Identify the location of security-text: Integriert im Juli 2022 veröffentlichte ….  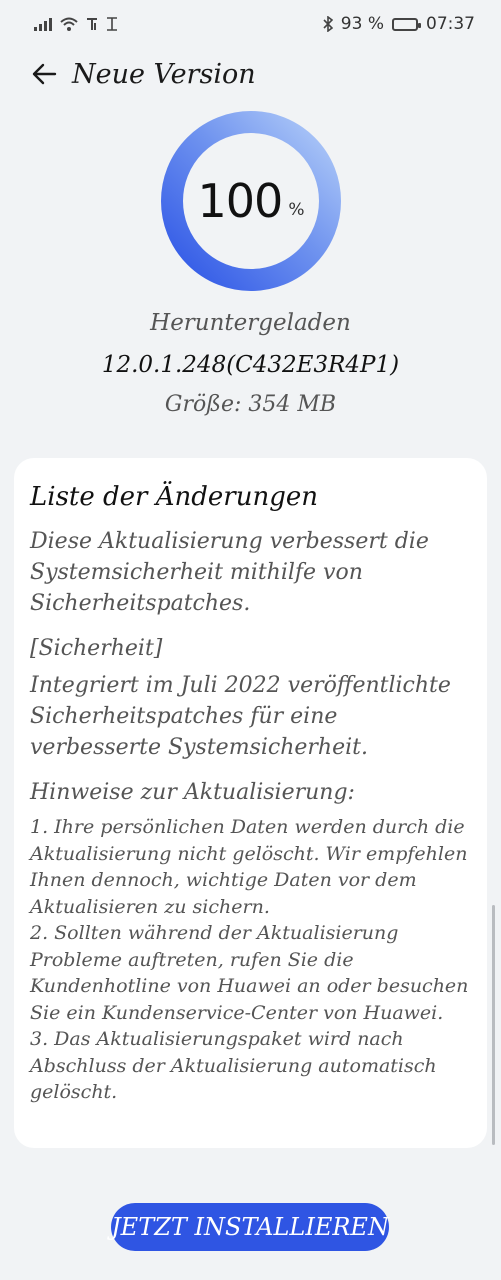
(240, 716).